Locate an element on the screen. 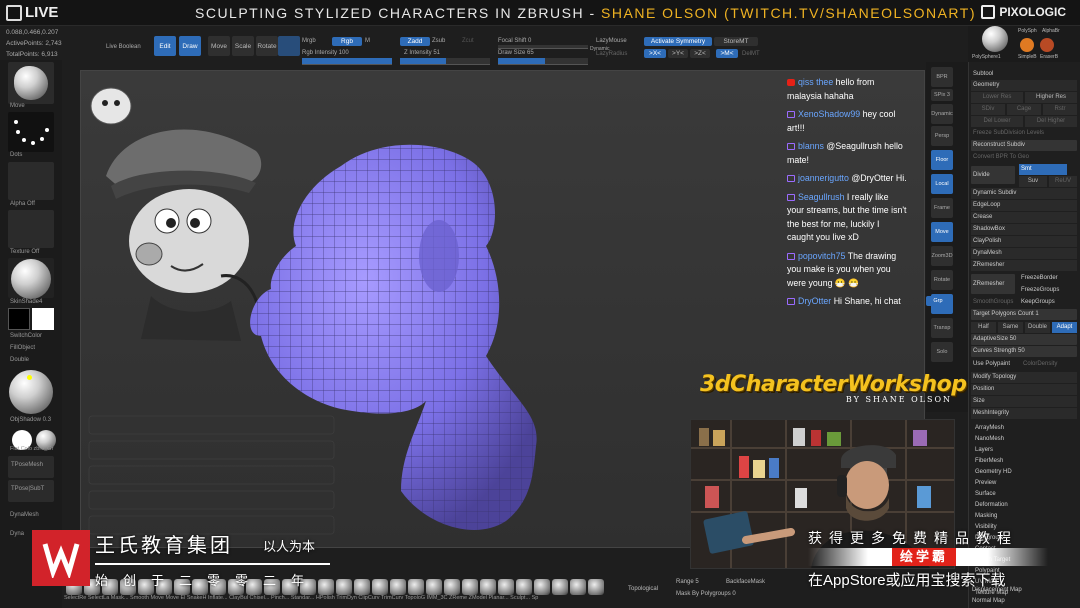 Image resolution: width=1080 pixels, height=608 pixels. dynamesh-menu: DynaMesh is located at coordinates (1024, 253).